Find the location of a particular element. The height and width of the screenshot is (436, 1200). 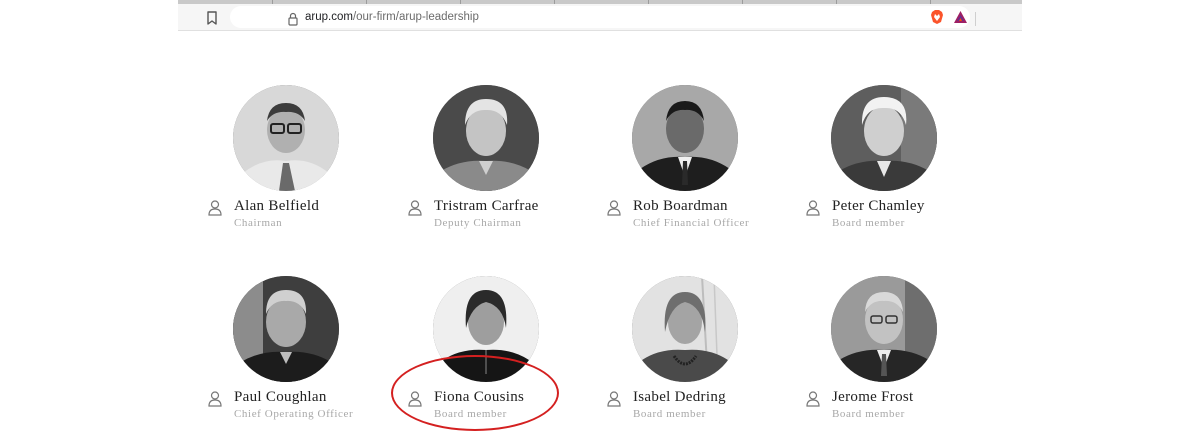

url-path: /our-firm/arup-leadership is located at coordinates (415, 17).